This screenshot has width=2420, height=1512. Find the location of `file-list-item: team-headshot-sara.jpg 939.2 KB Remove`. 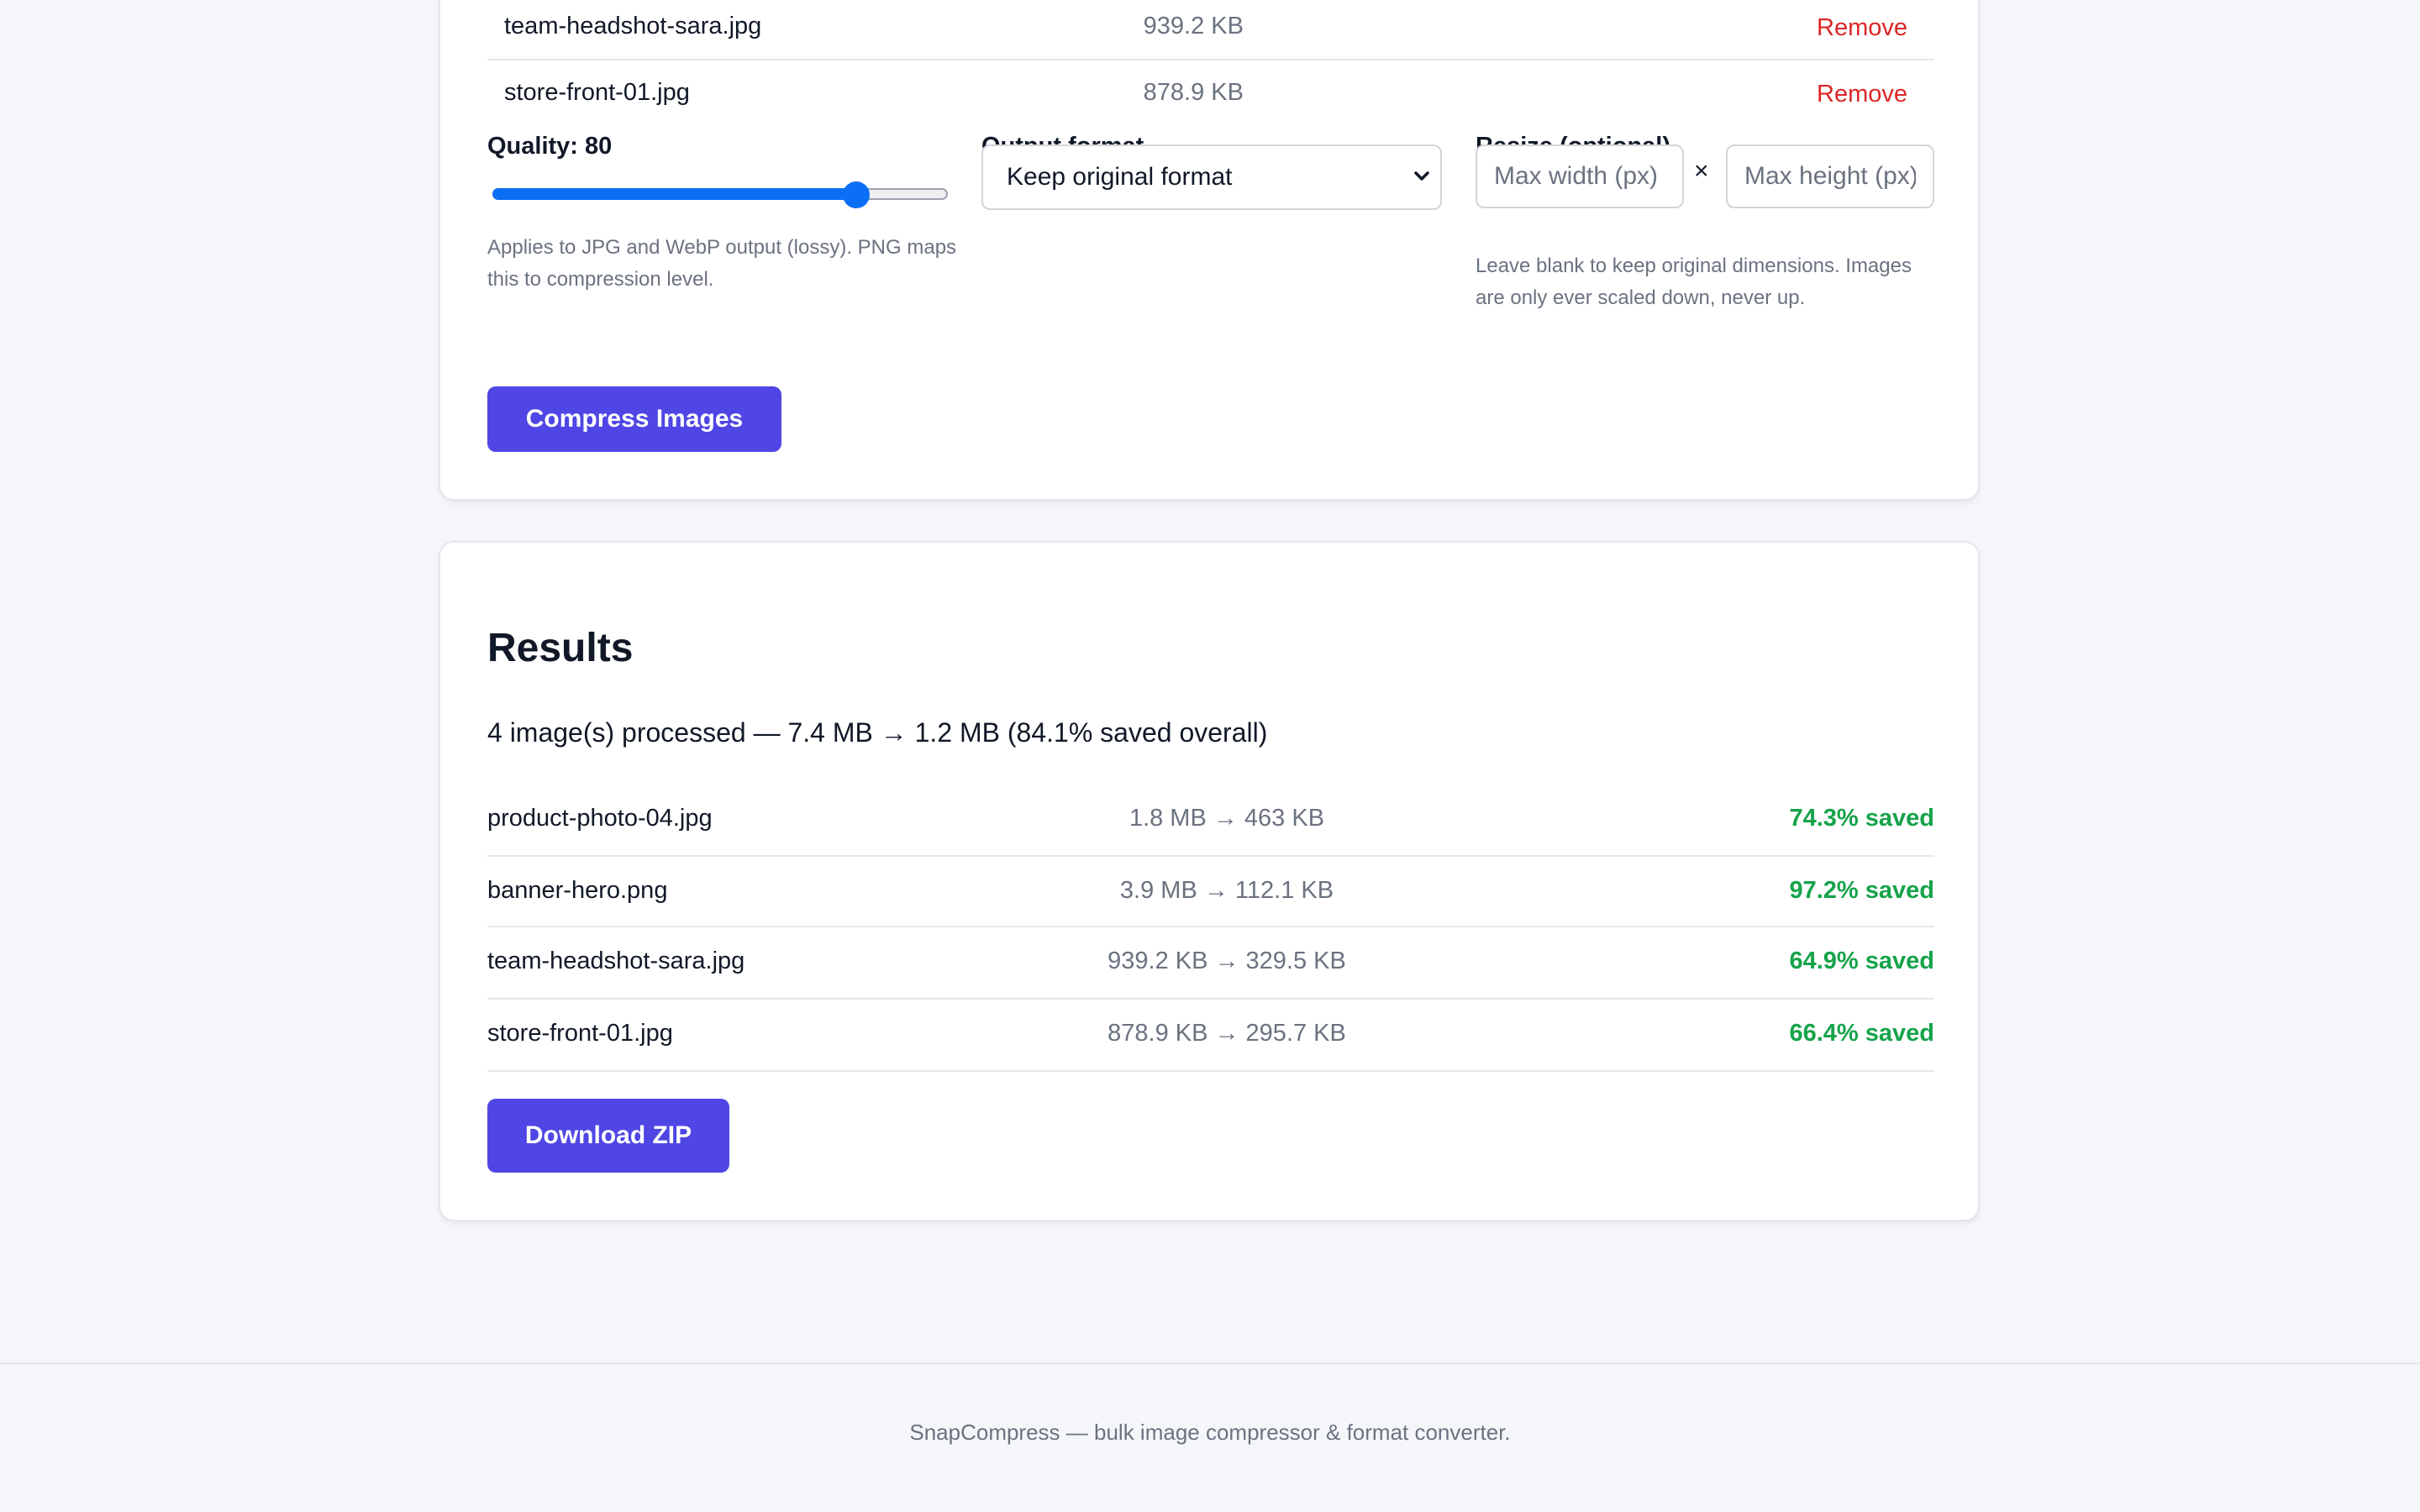

file-list-item: team-headshot-sara.jpg 939.2 KB Remove is located at coordinates (1210, 29).